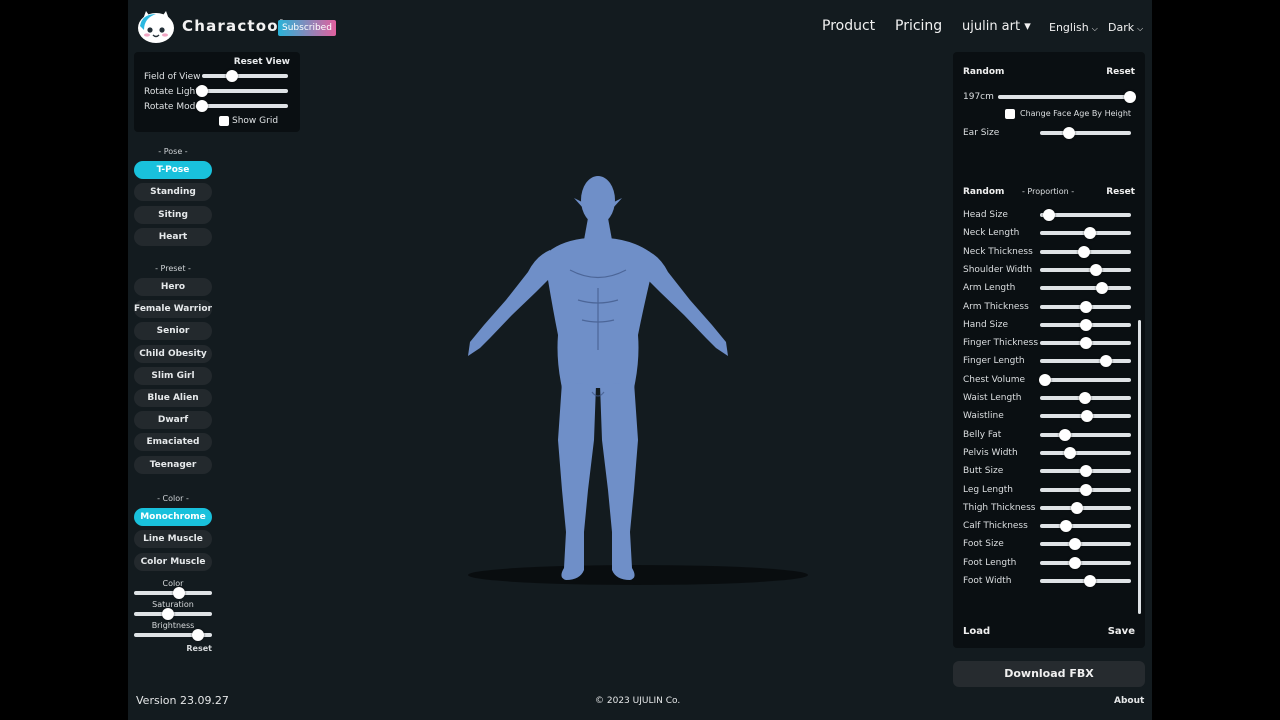  What do you see at coordinates (173, 309) in the screenshot?
I see `preset-button: Female Warrior` at bounding box center [173, 309].